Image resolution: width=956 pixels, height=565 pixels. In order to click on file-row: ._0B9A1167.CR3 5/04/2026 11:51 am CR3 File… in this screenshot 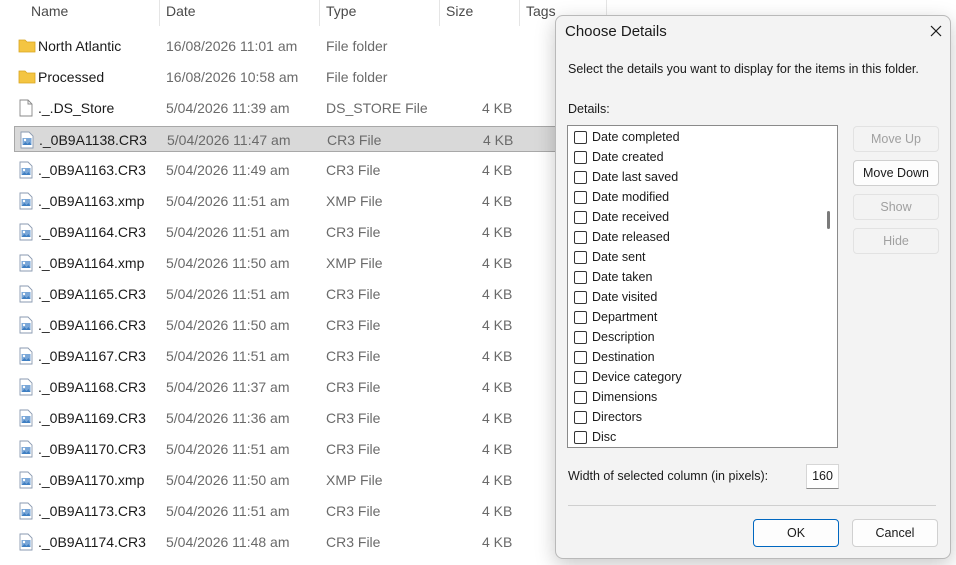, I will do `click(314, 356)`.